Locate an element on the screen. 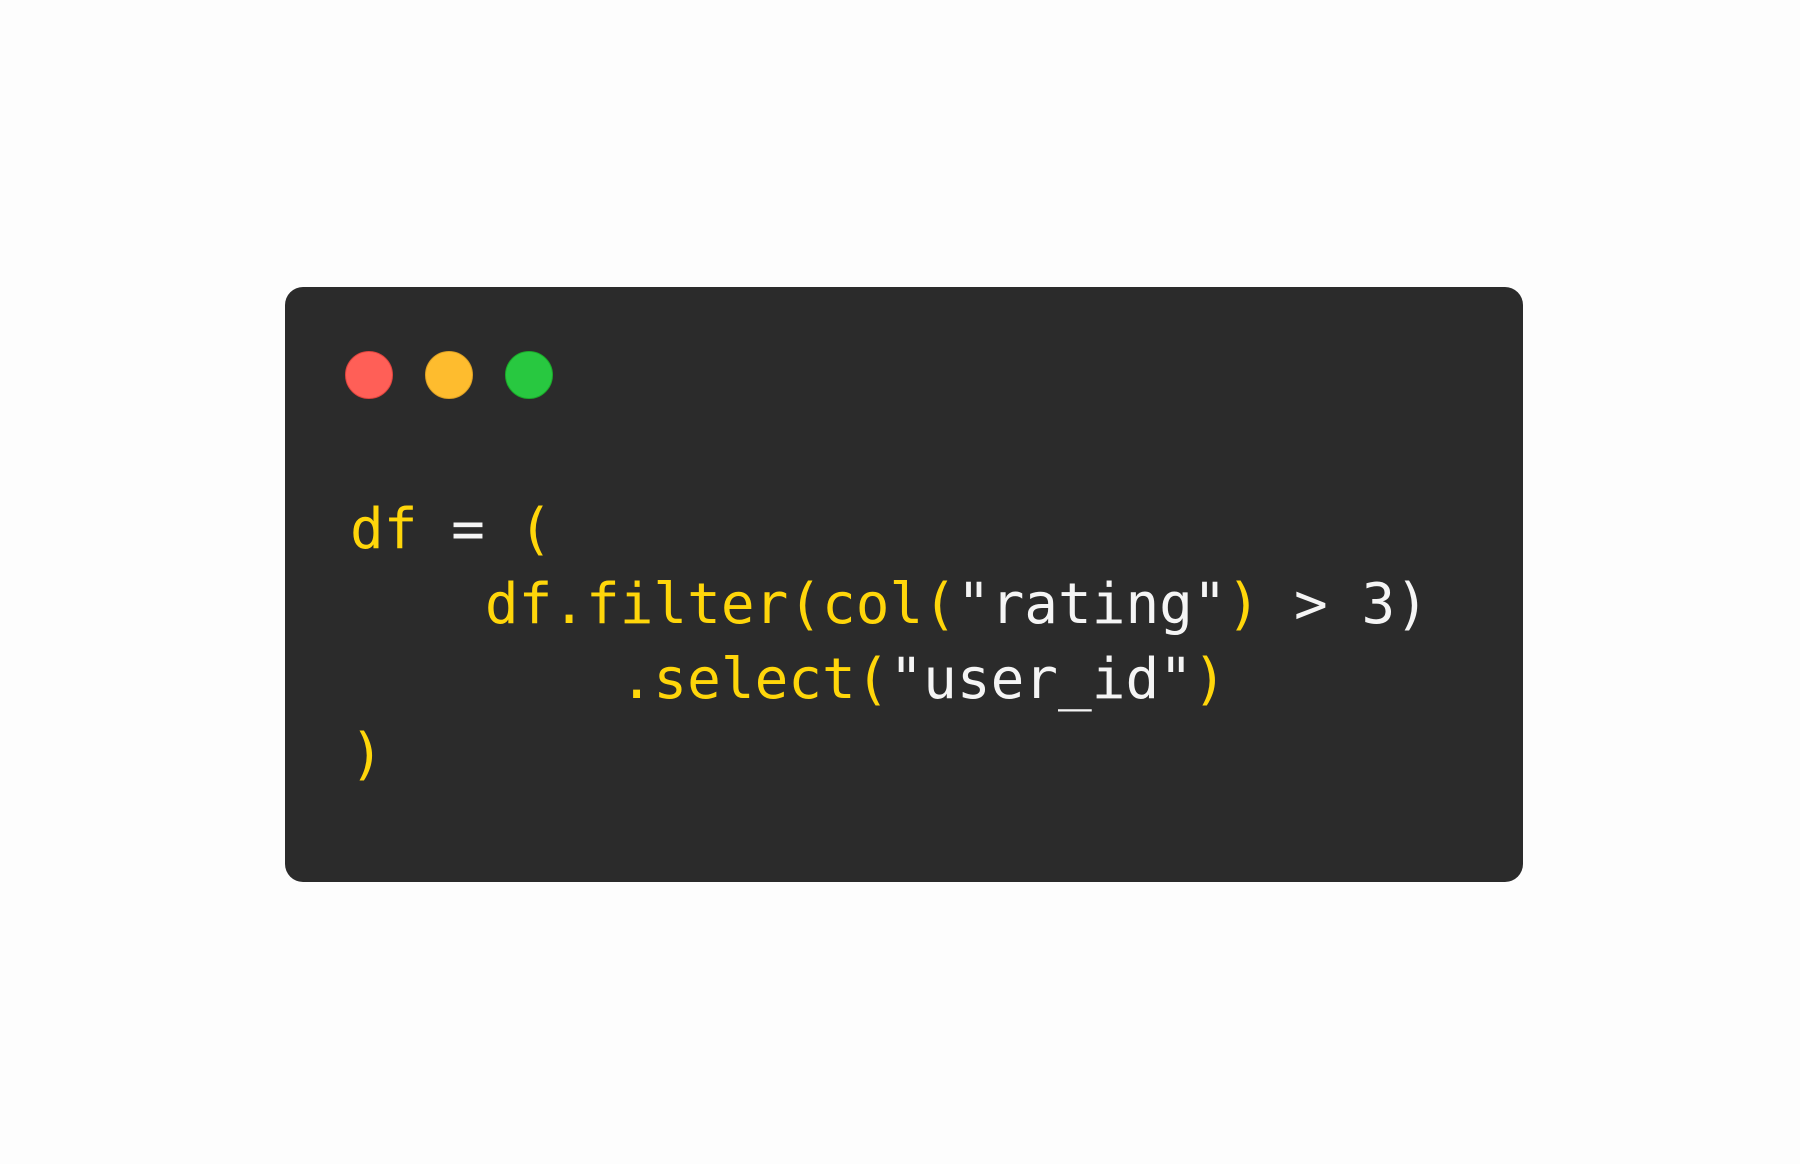  code-token: df is located at coordinates (384, 529).